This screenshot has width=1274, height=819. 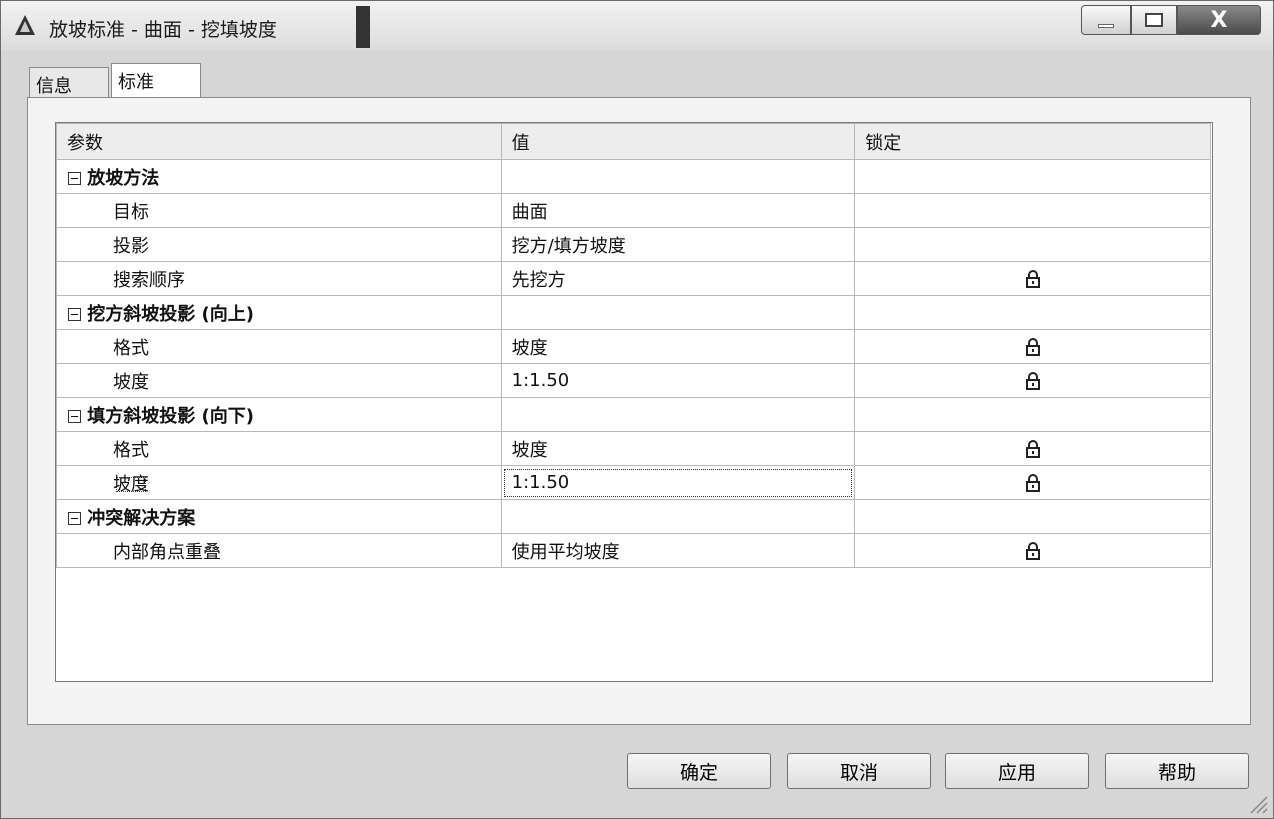 I want to click on help-button: 帮助, so click(x=1177, y=771).